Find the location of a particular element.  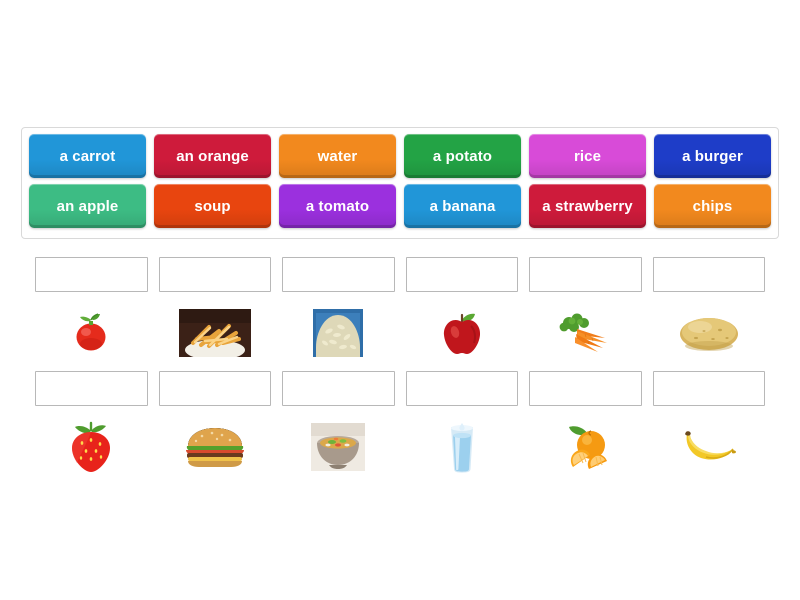

banana-image is located at coordinates (709, 447).